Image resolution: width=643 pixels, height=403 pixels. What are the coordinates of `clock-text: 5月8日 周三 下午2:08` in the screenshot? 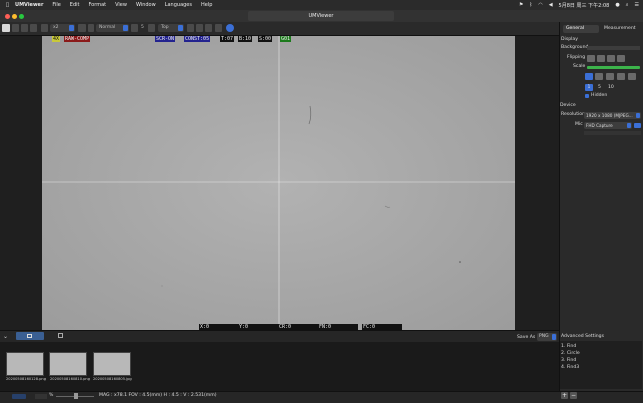 It's located at (584, 5).